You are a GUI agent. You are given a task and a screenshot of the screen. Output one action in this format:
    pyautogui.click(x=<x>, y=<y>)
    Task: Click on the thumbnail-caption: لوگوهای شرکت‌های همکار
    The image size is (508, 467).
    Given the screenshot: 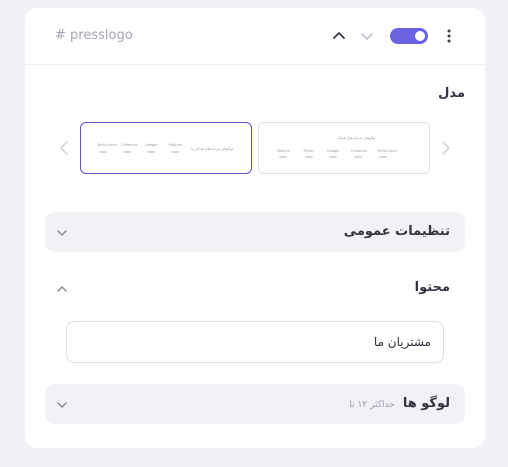 What is the action you would take?
    pyautogui.click(x=356, y=138)
    